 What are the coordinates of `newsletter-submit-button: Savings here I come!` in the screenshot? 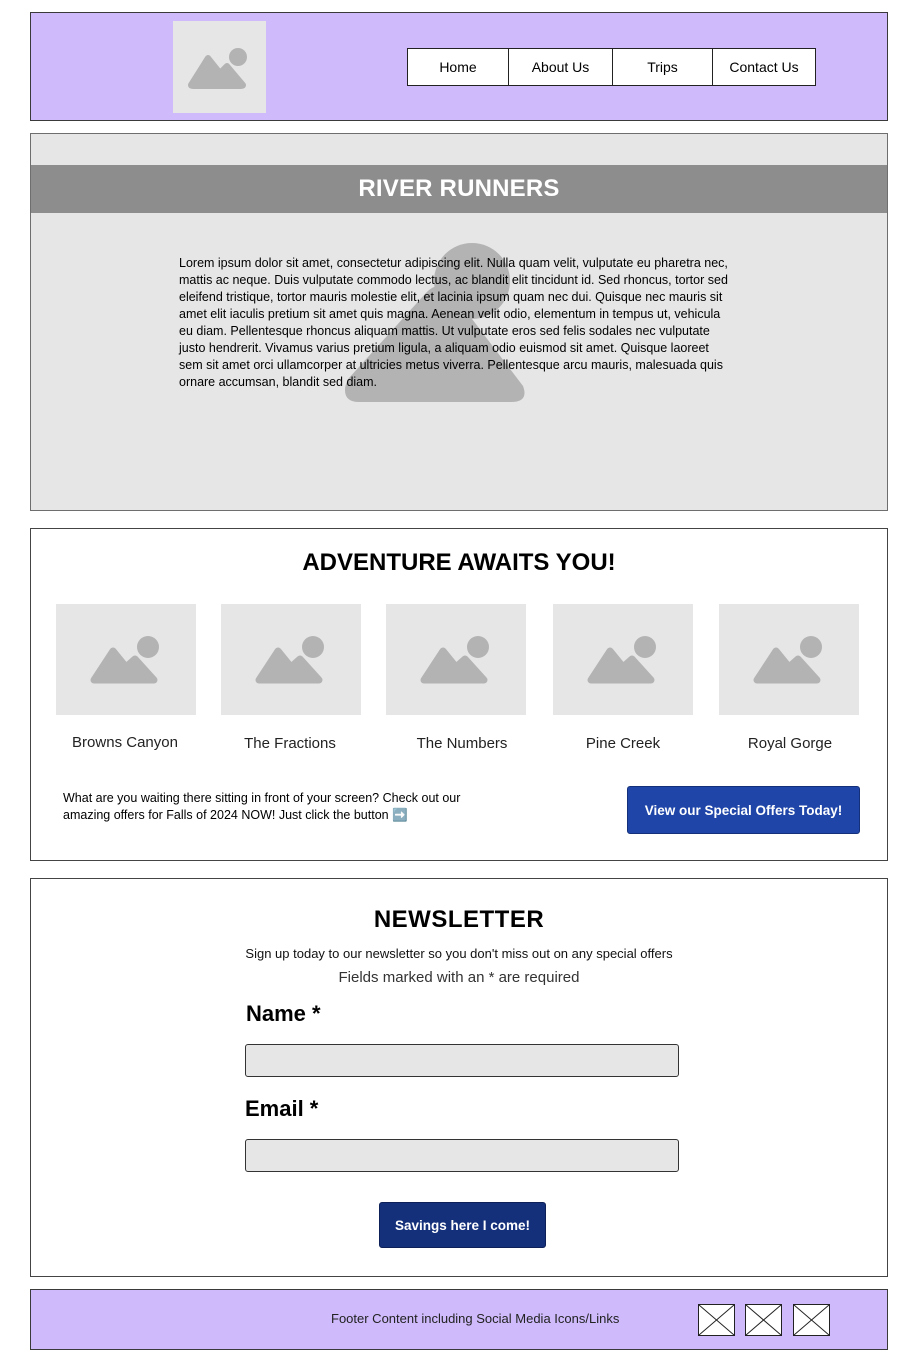 It's located at (462, 1225).